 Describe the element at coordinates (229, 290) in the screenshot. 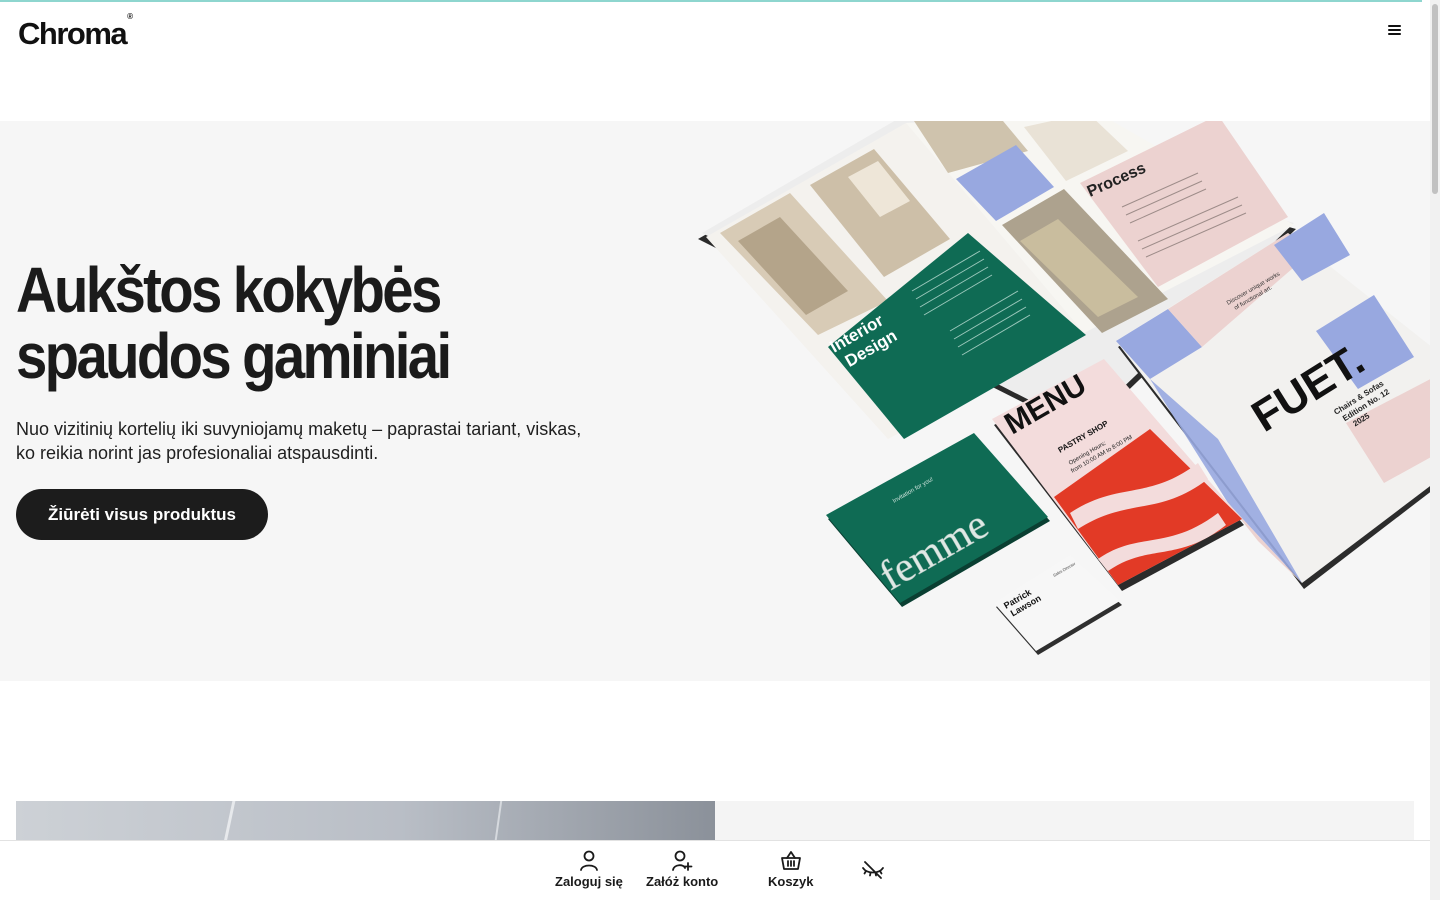

I see `hero-title-line1: Aukštos kokybės` at that location.